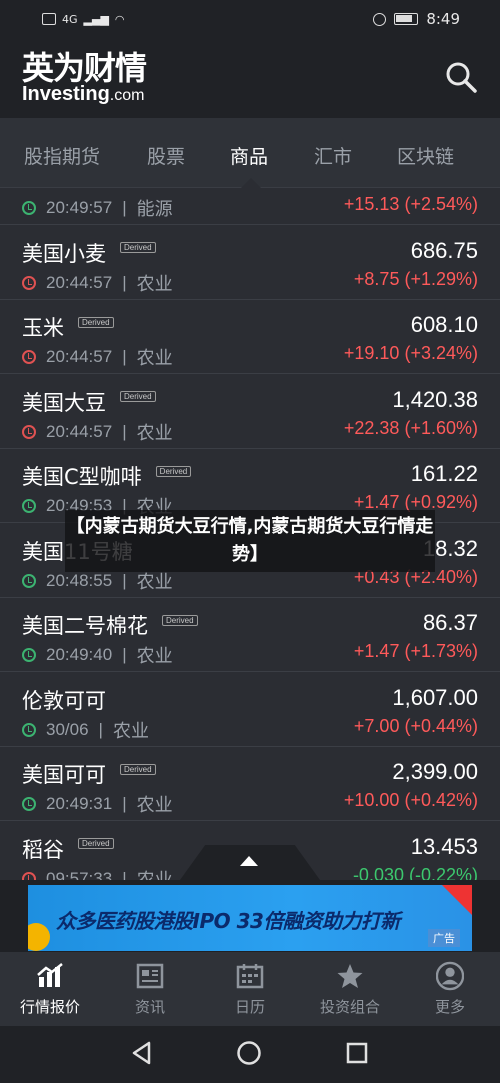  I want to click on status-right: 8:49, so click(416, 19).